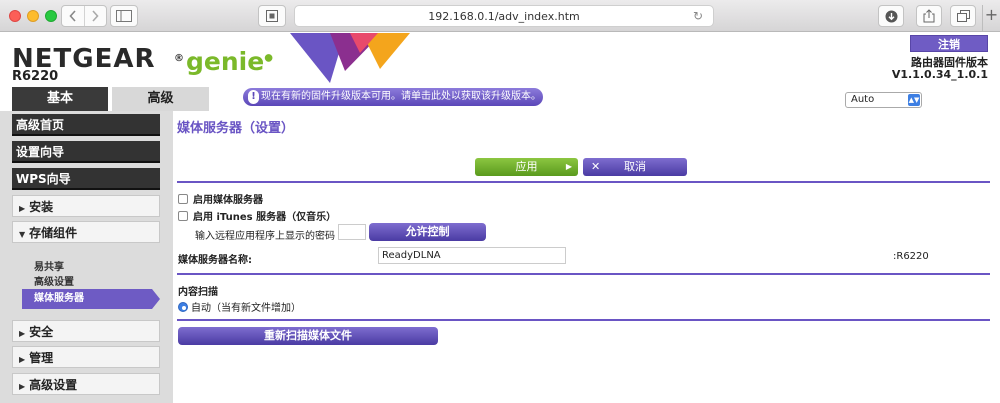 The image size is (1000, 403). What do you see at coordinates (86, 357) in the screenshot?
I see `sidebar-item-administration: ▶ 管理` at bounding box center [86, 357].